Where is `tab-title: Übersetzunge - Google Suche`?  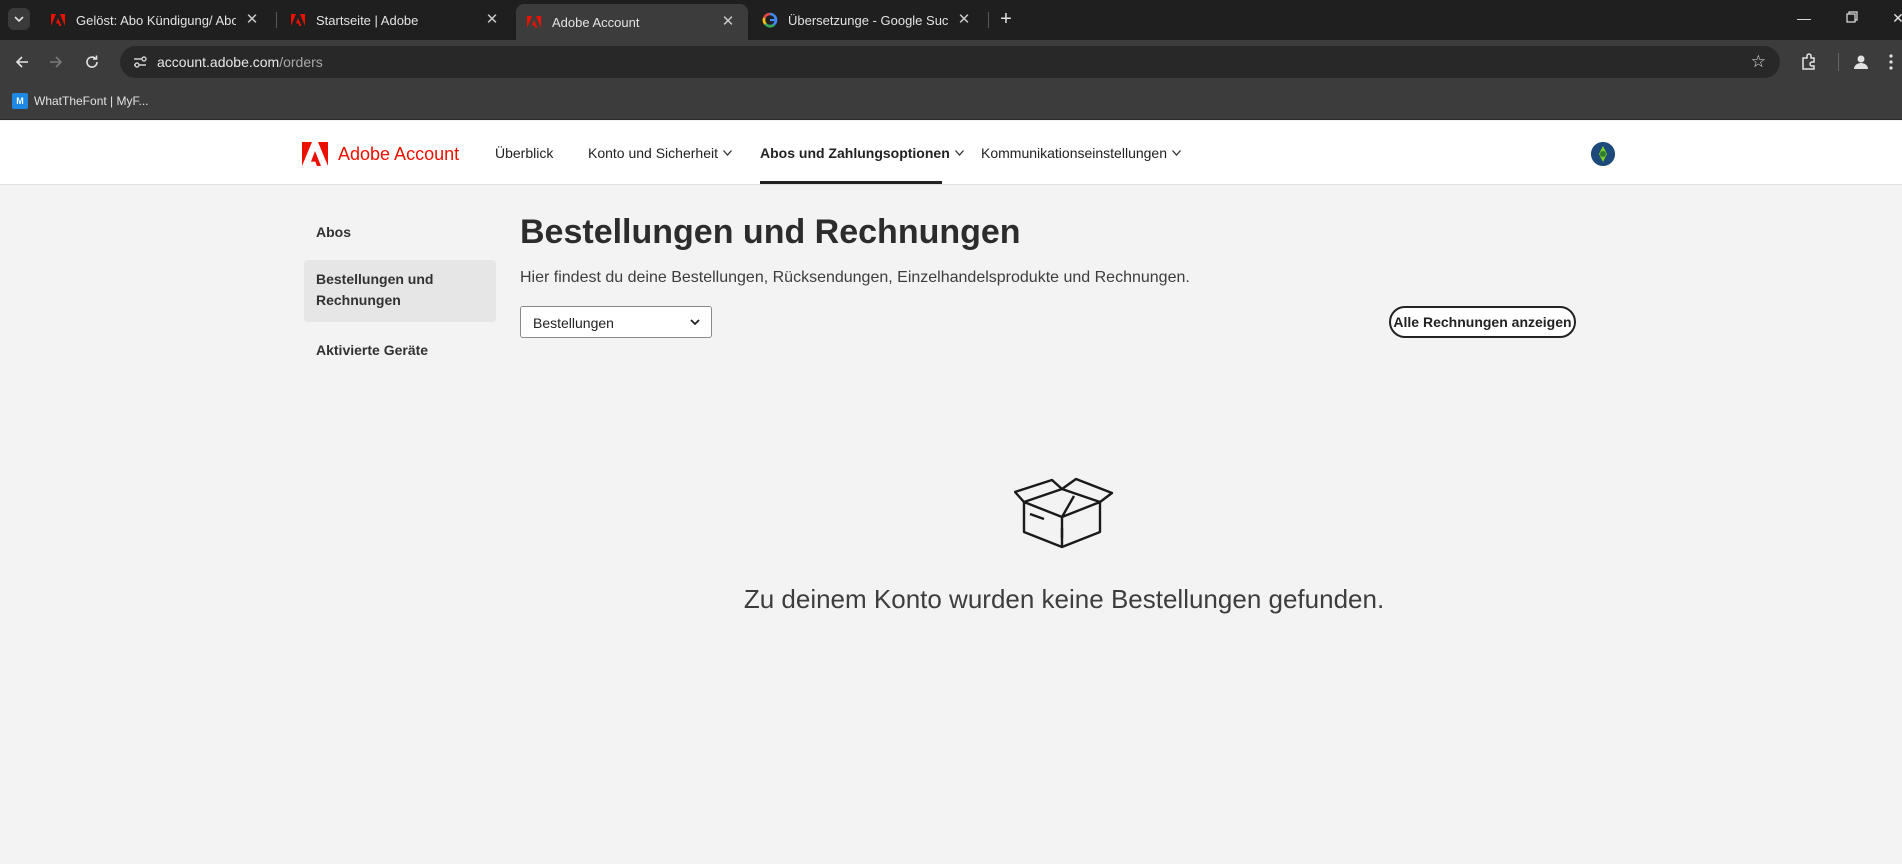
tab-title: Übersetzunge - Google Suche is located at coordinates (868, 20).